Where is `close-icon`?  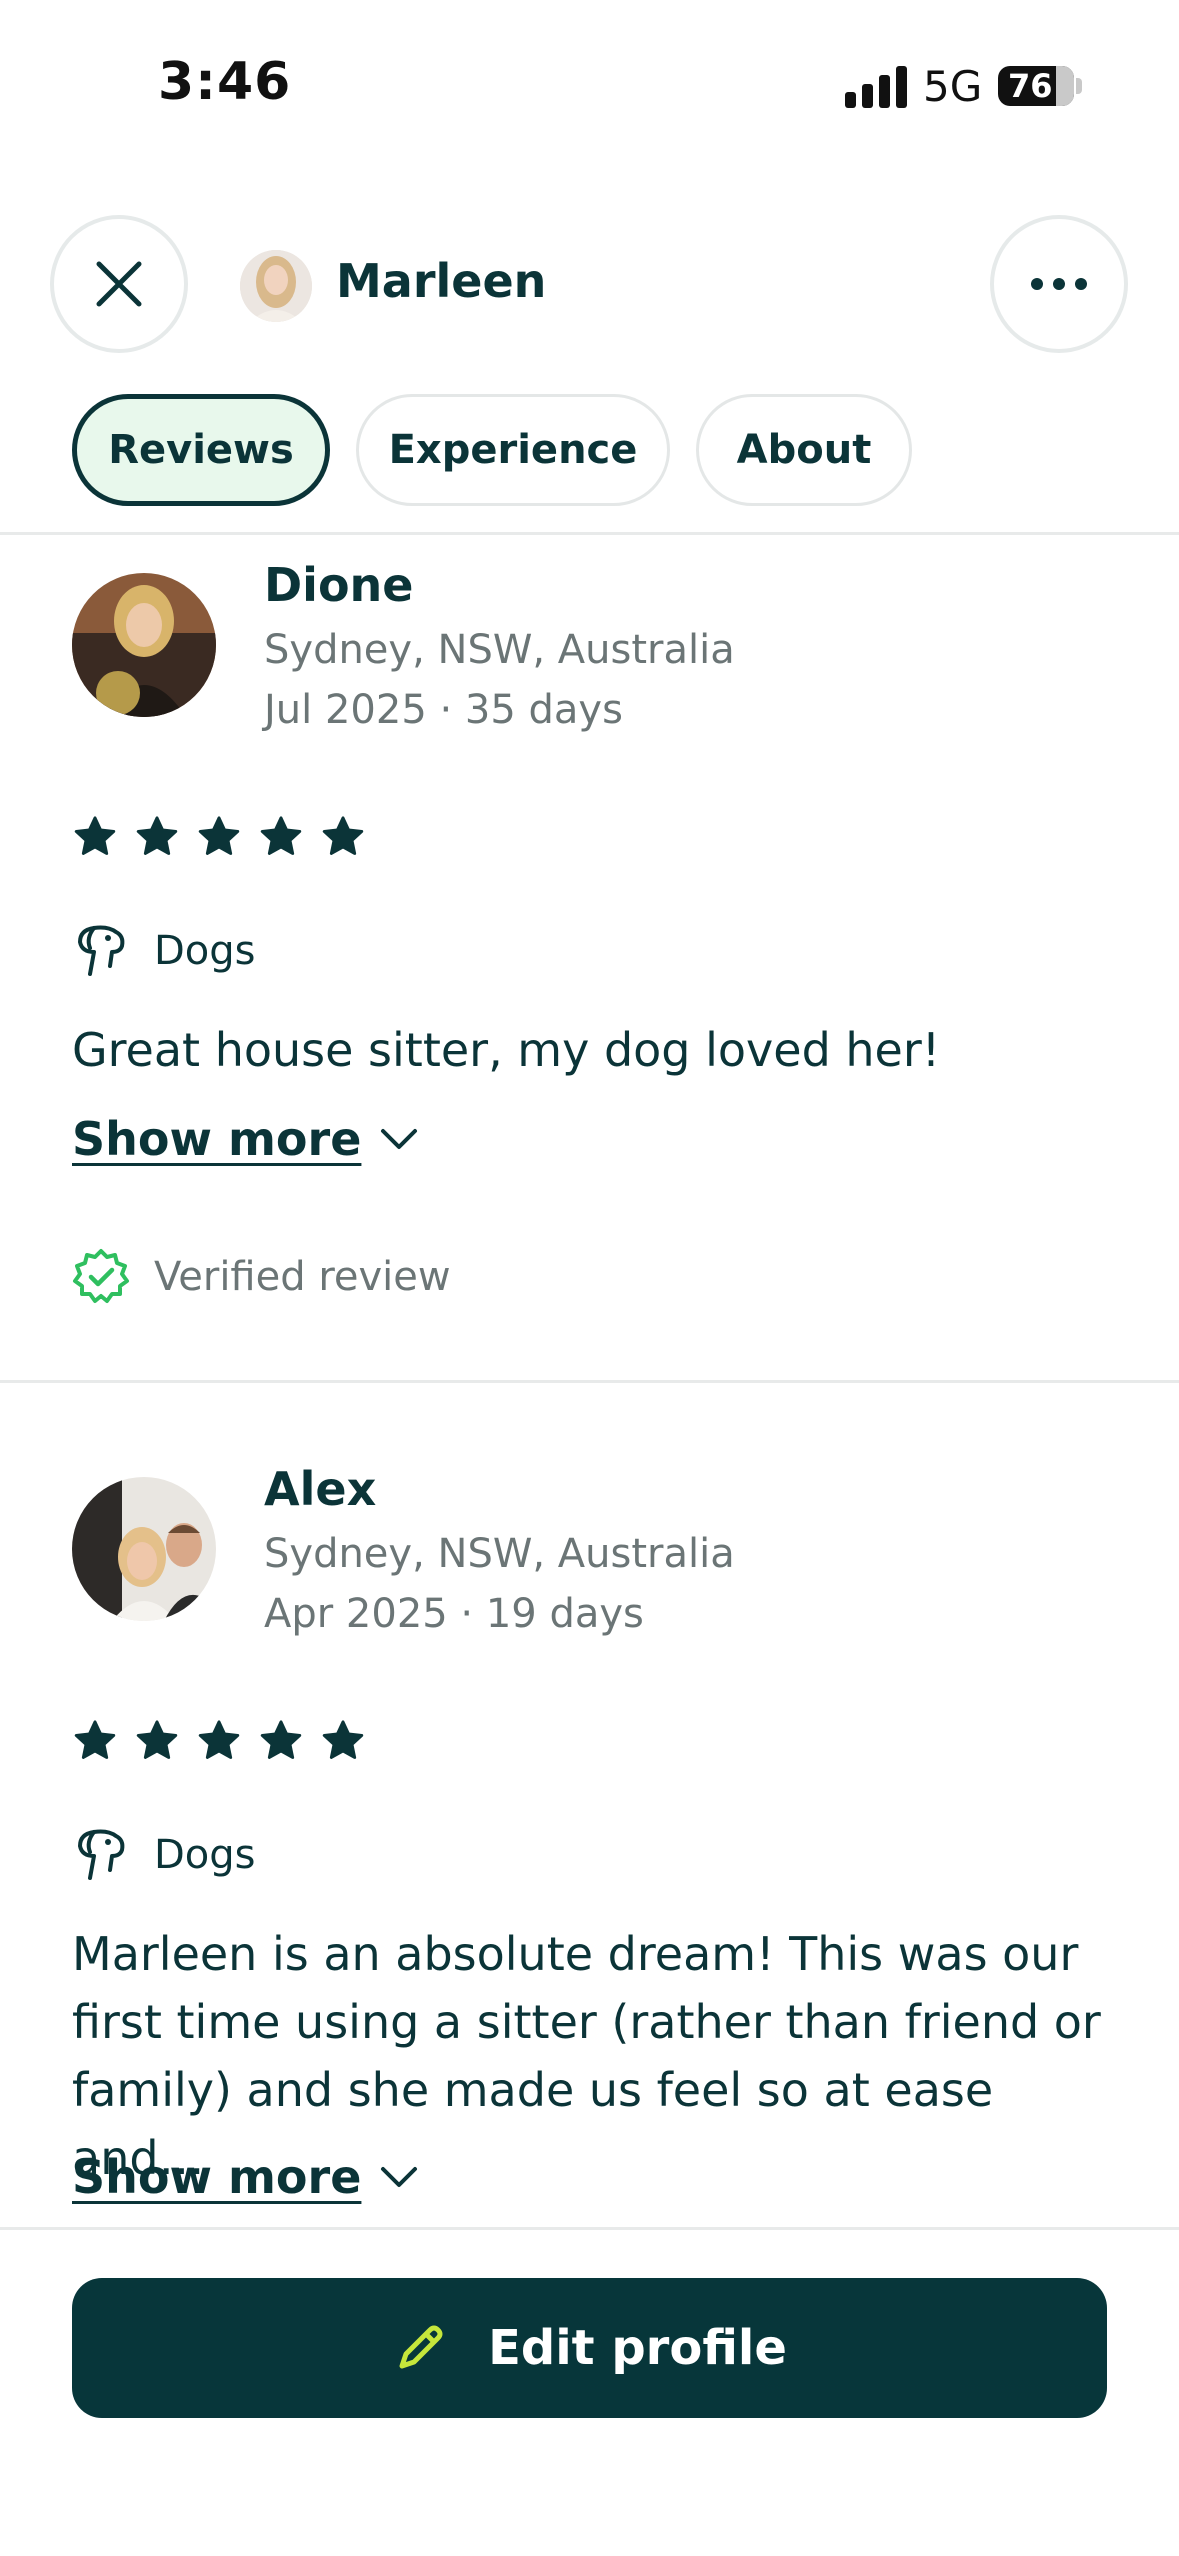
close-icon is located at coordinates (119, 284).